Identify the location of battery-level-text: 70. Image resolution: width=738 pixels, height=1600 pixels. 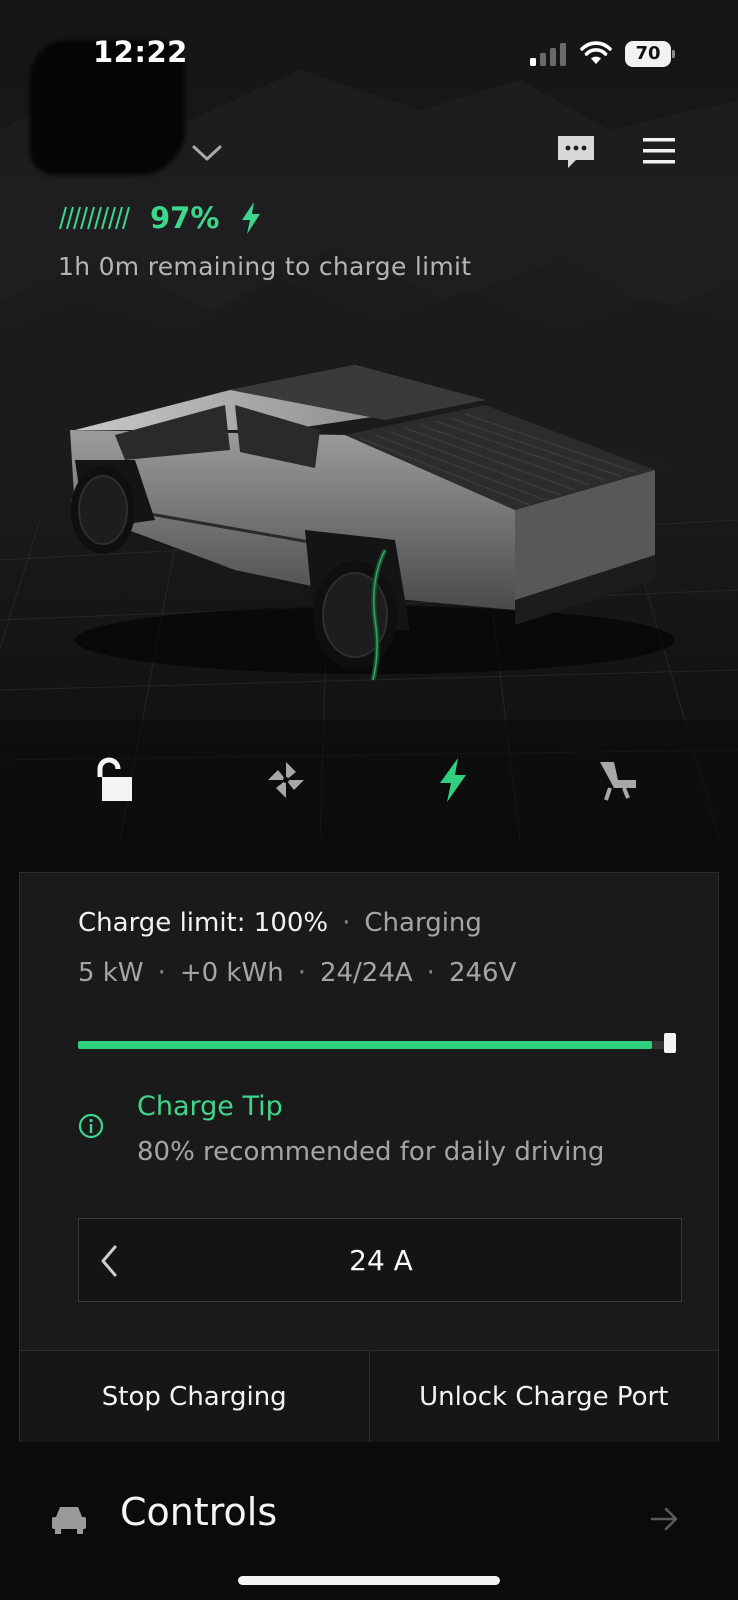
(648, 53).